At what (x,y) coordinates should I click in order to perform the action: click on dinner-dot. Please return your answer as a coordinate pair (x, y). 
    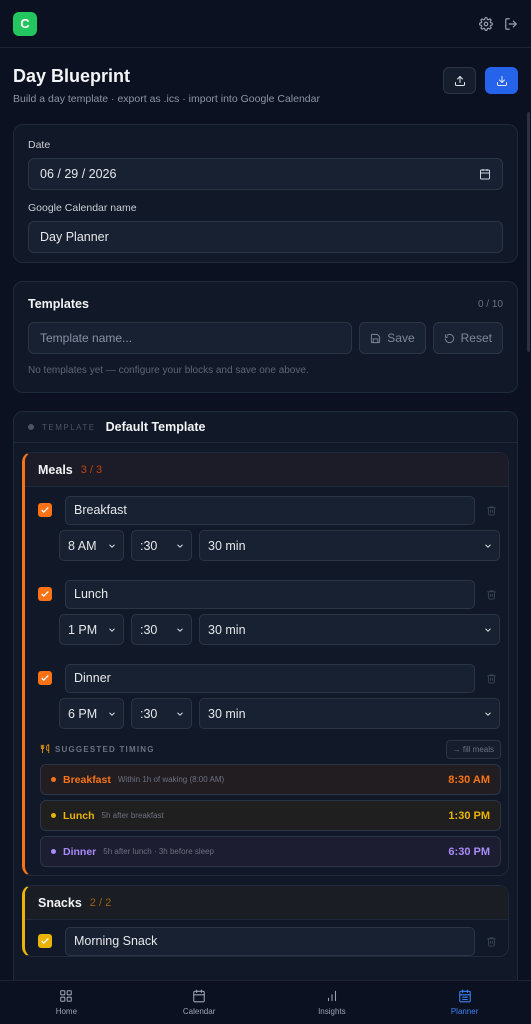
    Looking at the image, I should click on (53, 851).